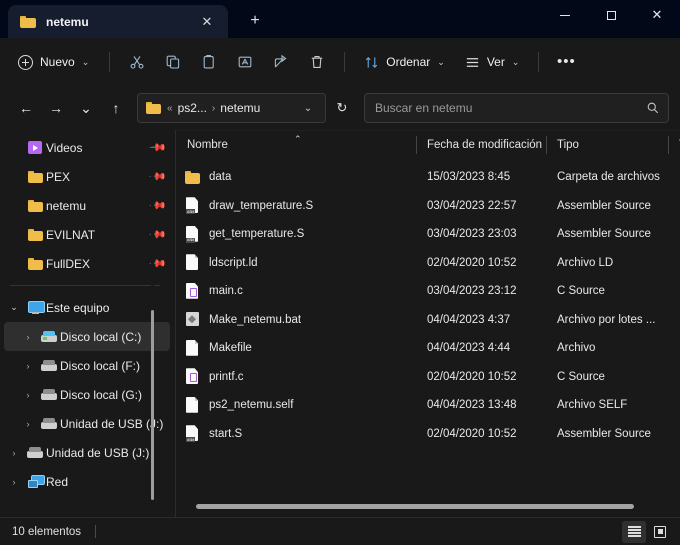 This screenshot has width=680, height=545. Describe the element at coordinates (240, 108) in the screenshot. I see `breadcrumb-item-2: netemu` at that location.